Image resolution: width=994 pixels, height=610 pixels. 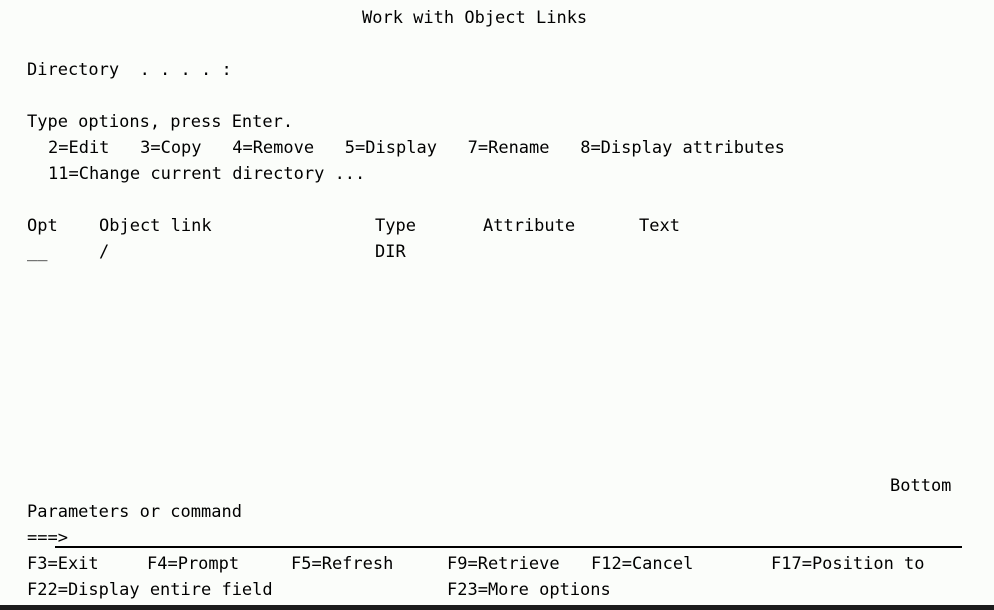 What do you see at coordinates (921, 486) in the screenshot?
I see `list-more-indicator: Bottom` at bounding box center [921, 486].